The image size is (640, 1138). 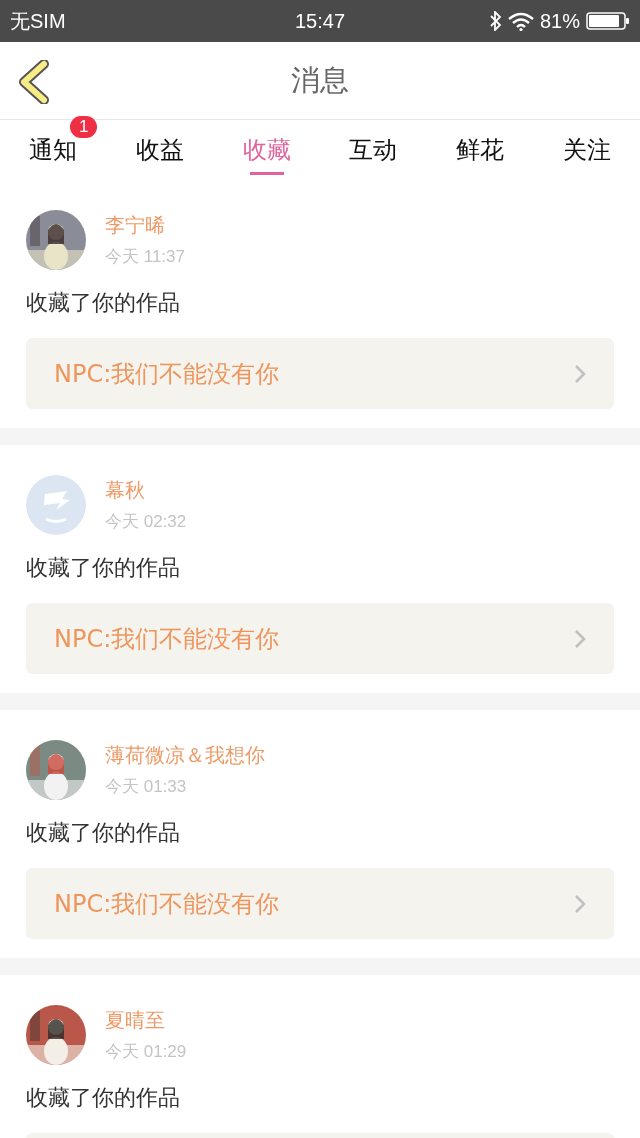 What do you see at coordinates (146, 522) in the screenshot?
I see `message-time: 今天 02:32` at bounding box center [146, 522].